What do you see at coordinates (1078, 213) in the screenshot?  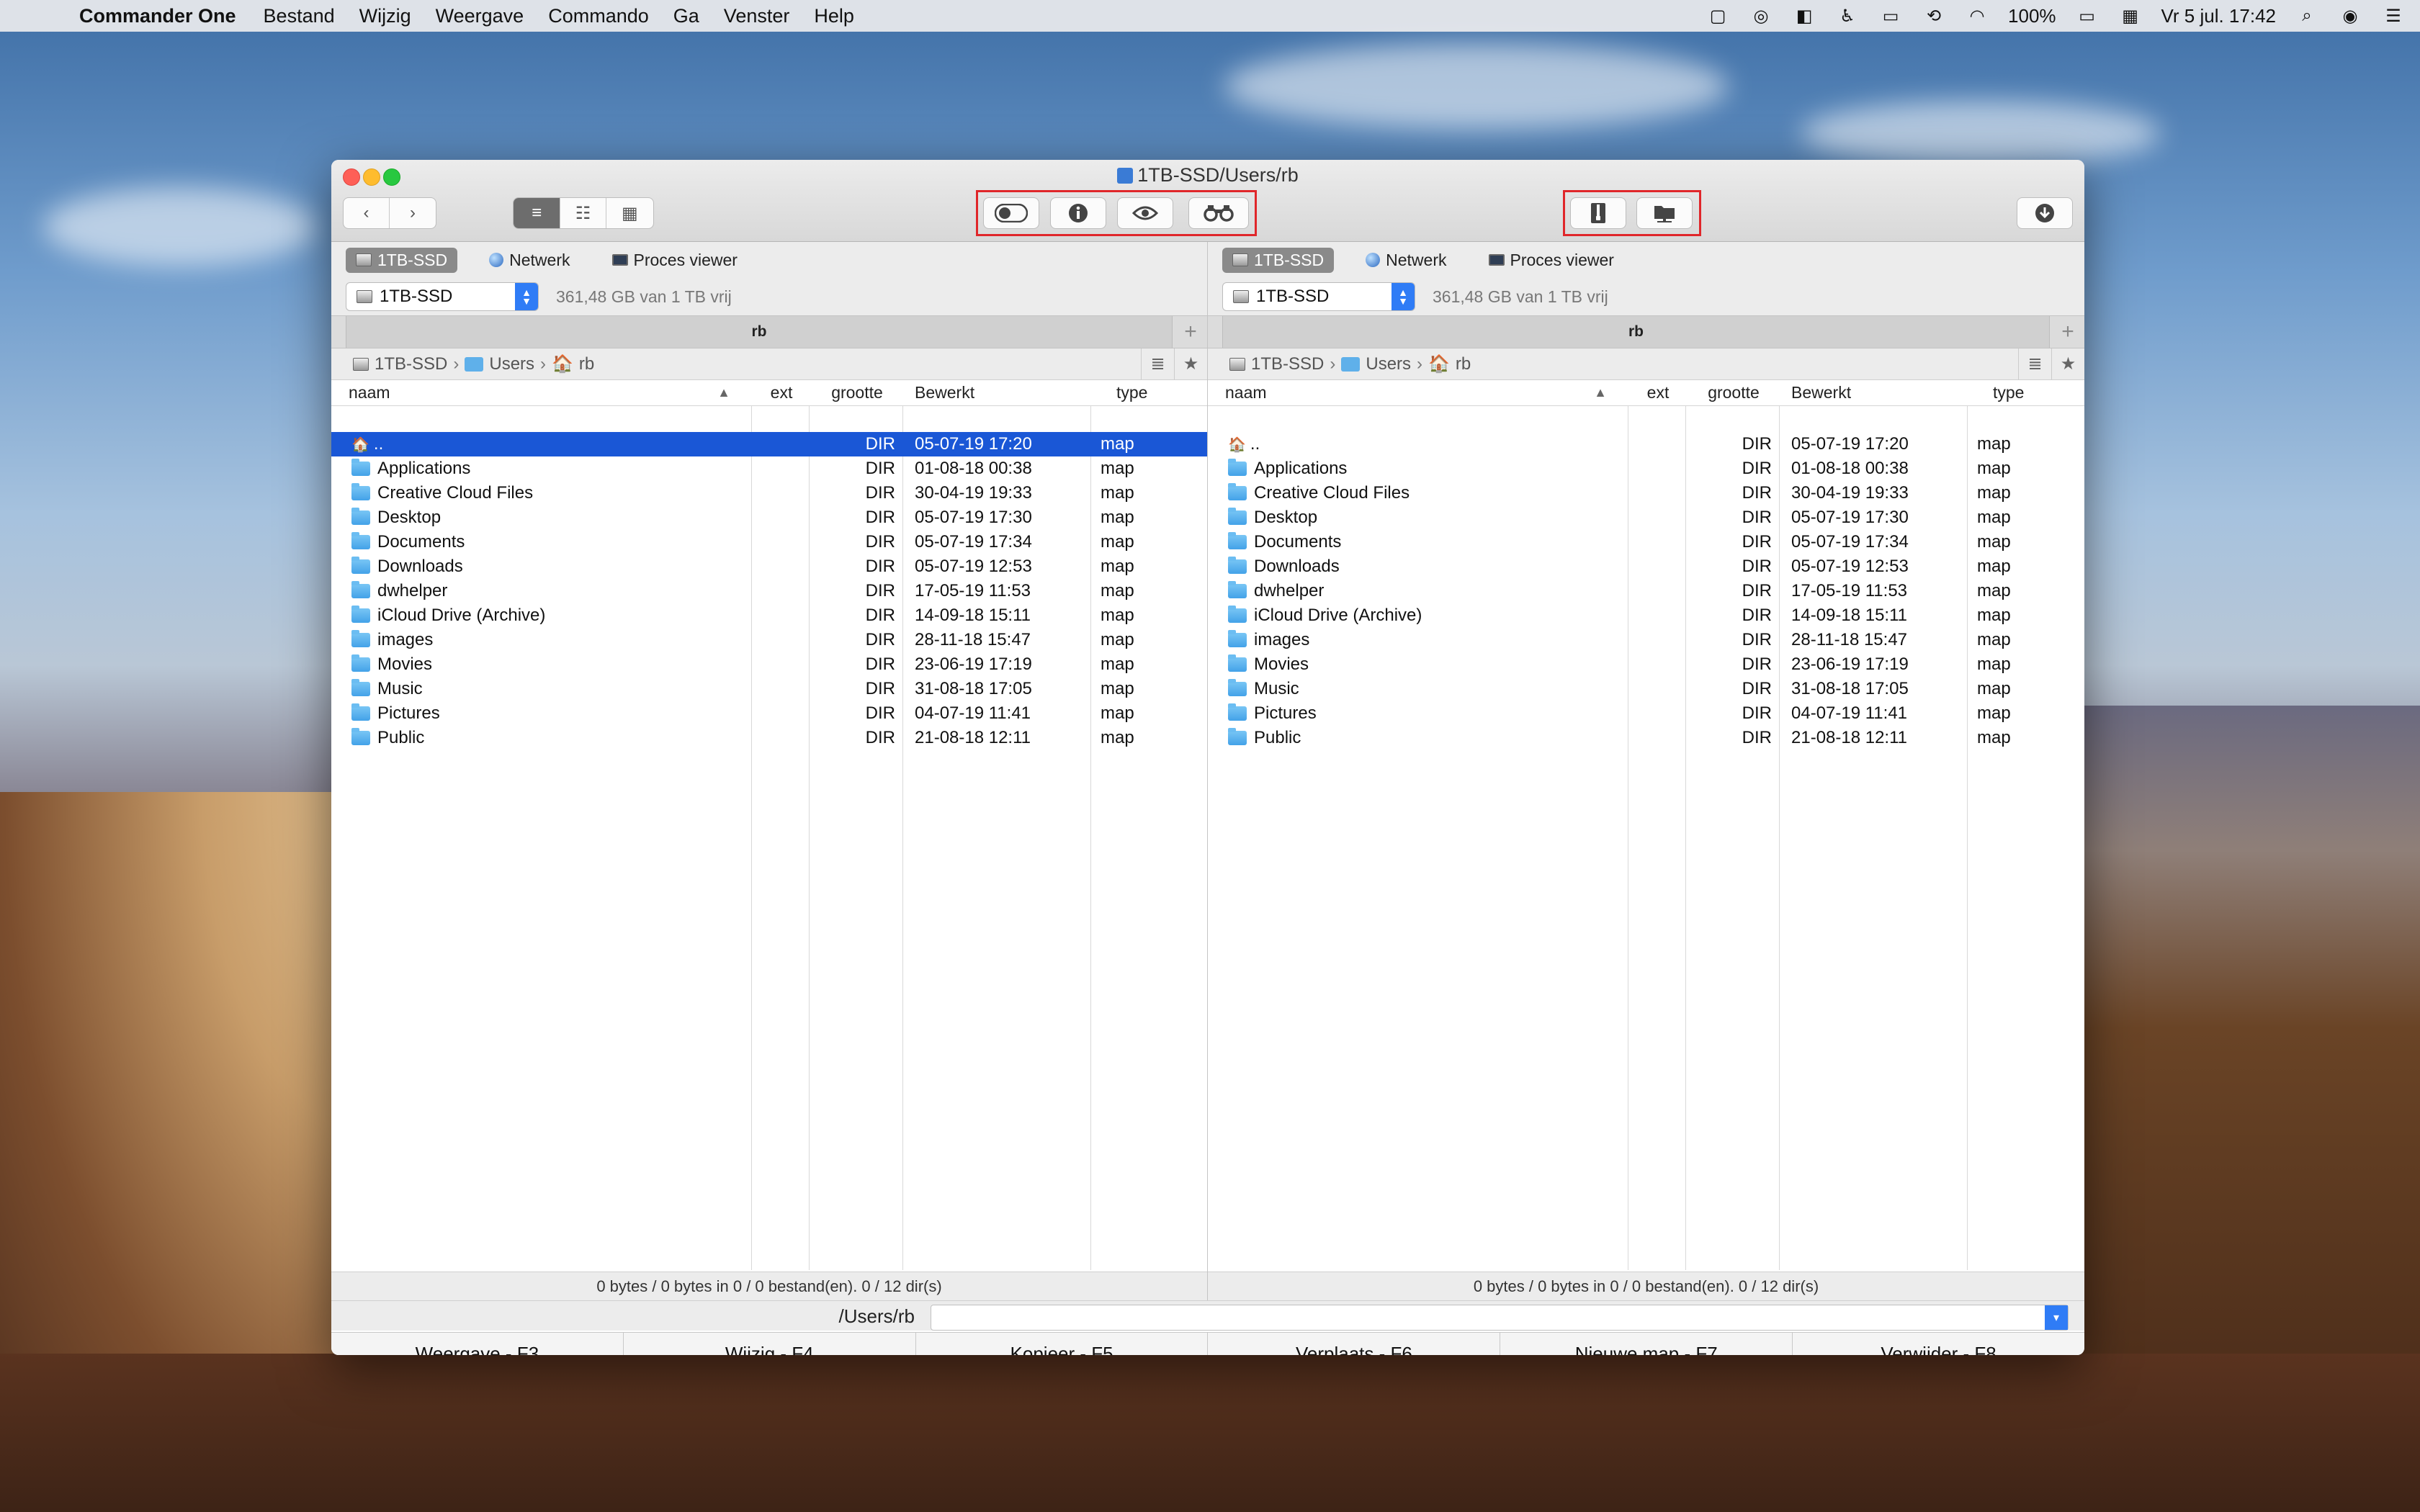 I see `info-button` at bounding box center [1078, 213].